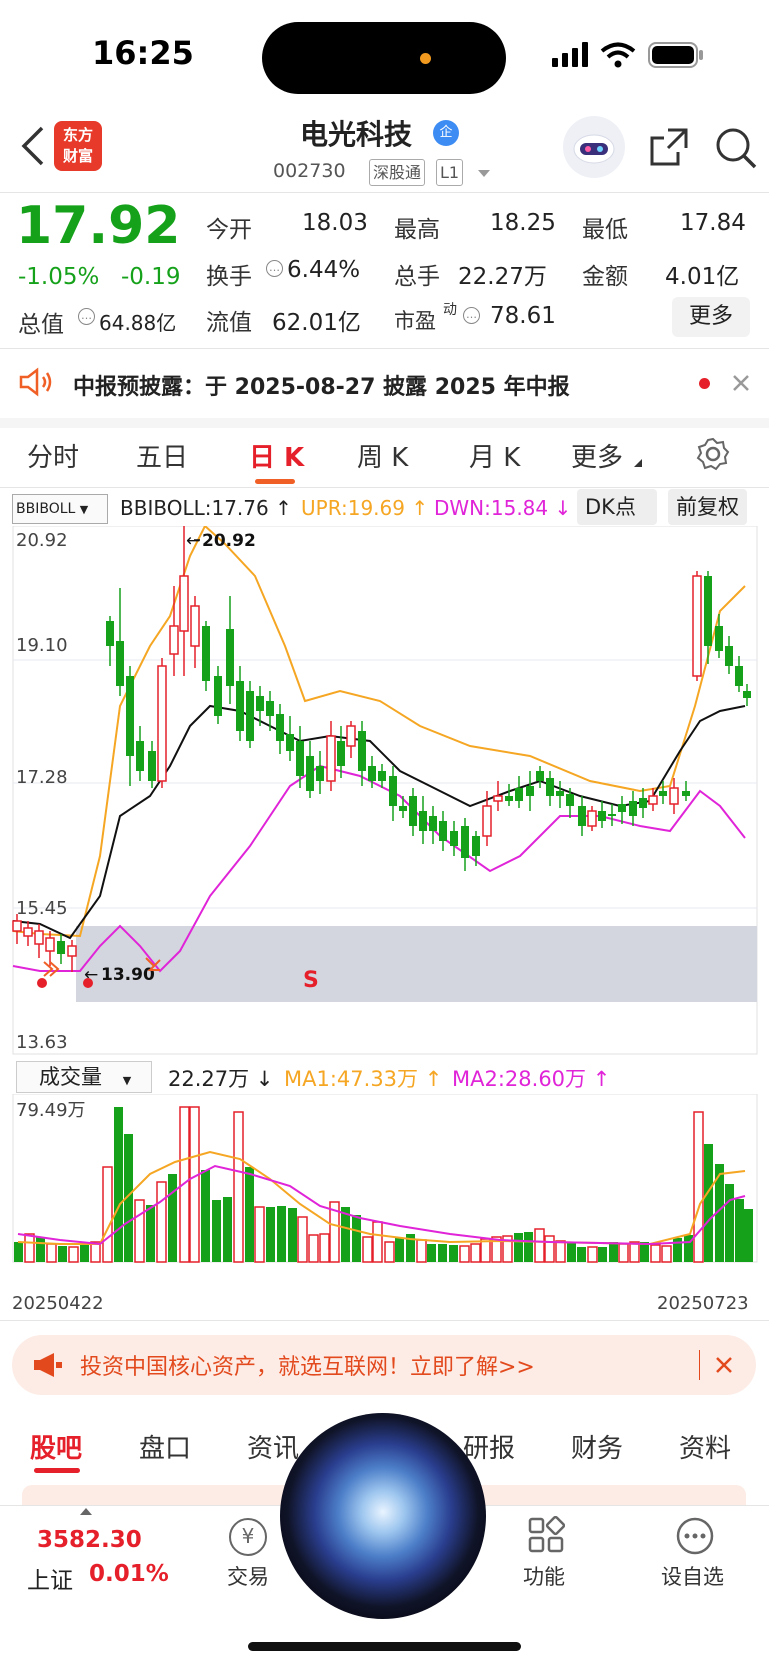 Image resolution: width=769 pixels, height=1665 pixels. Describe the element at coordinates (597, 1446) in the screenshot. I see `tab-finance: 财务` at that location.